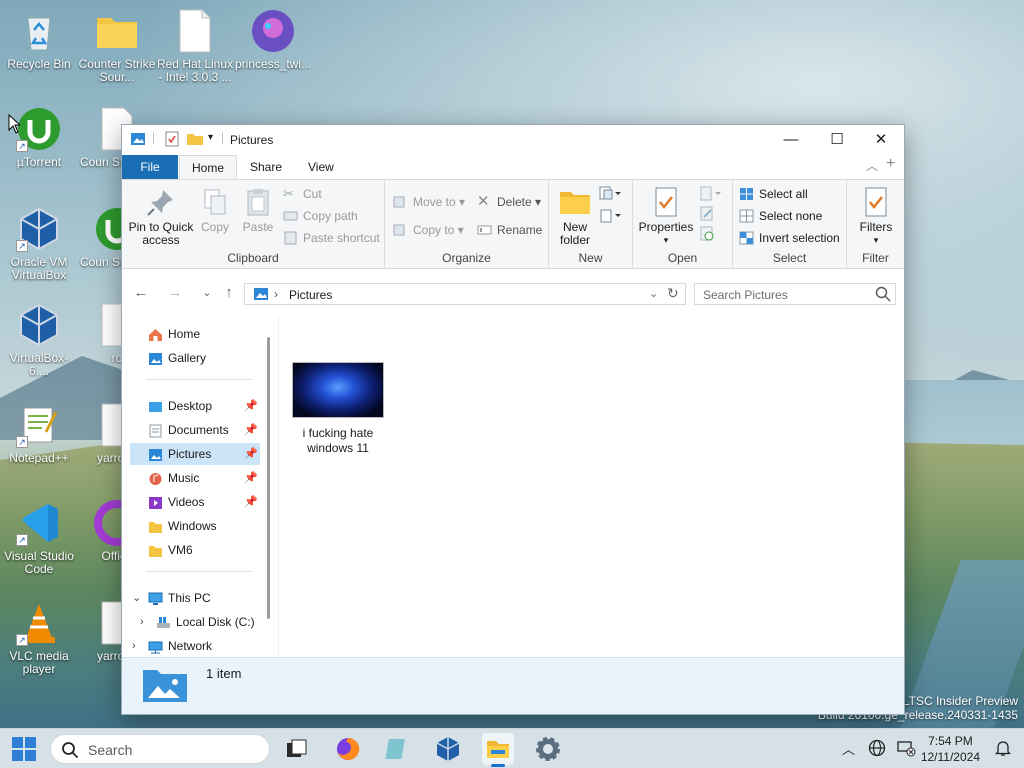 Image resolution: width=1024 pixels, height=768 pixels. What do you see at coordinates (890, 164) in the screenshot?
I see `help-plus-icon: +` at bounding box center [890, 164].